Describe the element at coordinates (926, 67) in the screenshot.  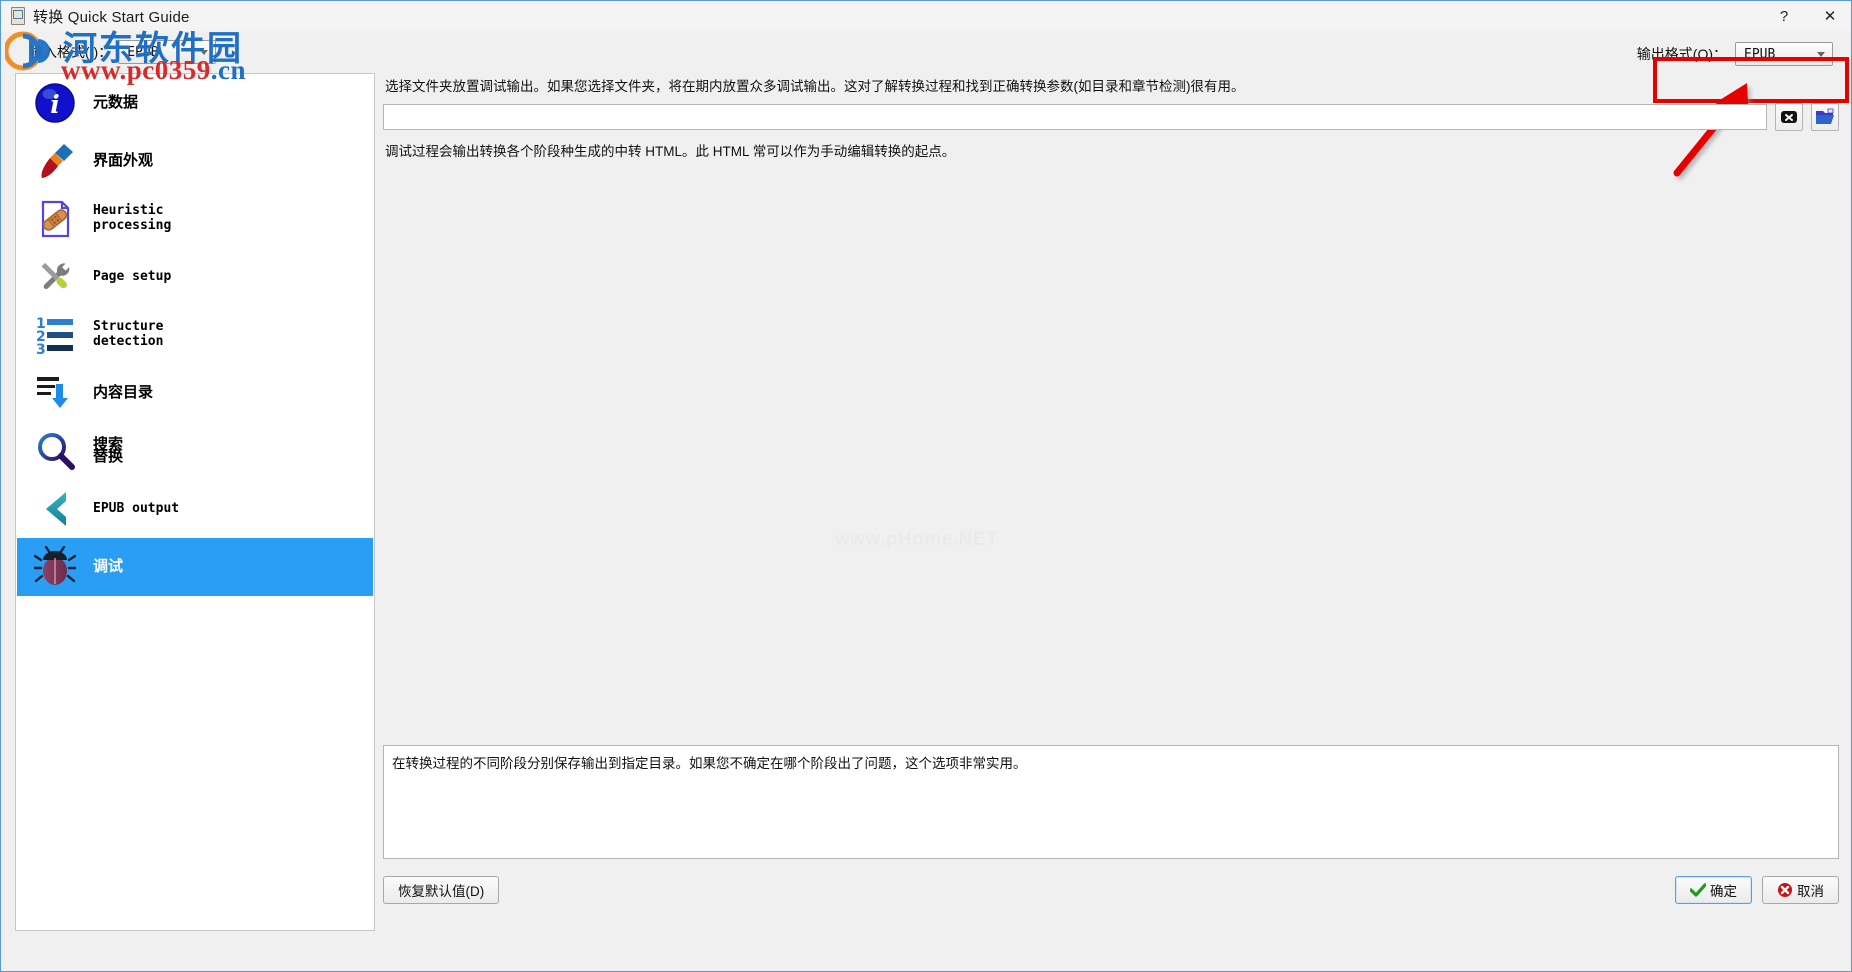
I see `format-bar: 输入格式(I)： EPUB 输出格式(O)： EPUB` at that location.